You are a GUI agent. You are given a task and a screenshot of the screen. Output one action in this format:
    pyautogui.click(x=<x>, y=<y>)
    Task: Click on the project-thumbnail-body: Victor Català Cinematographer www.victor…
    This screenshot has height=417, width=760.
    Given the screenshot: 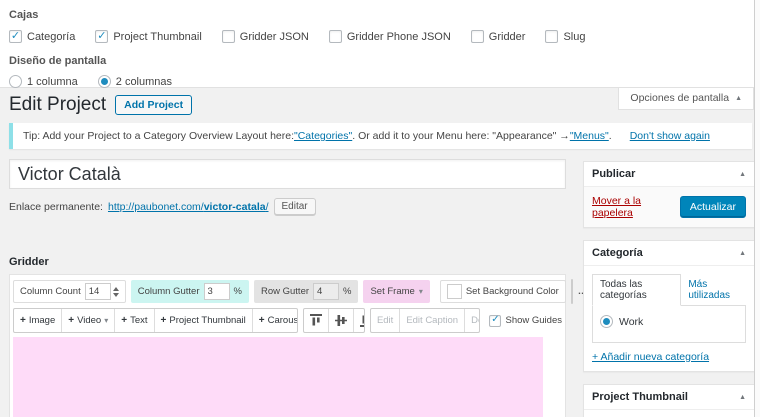 What is the action you would take?
    pyautogui.click(x=669, y=413)
    